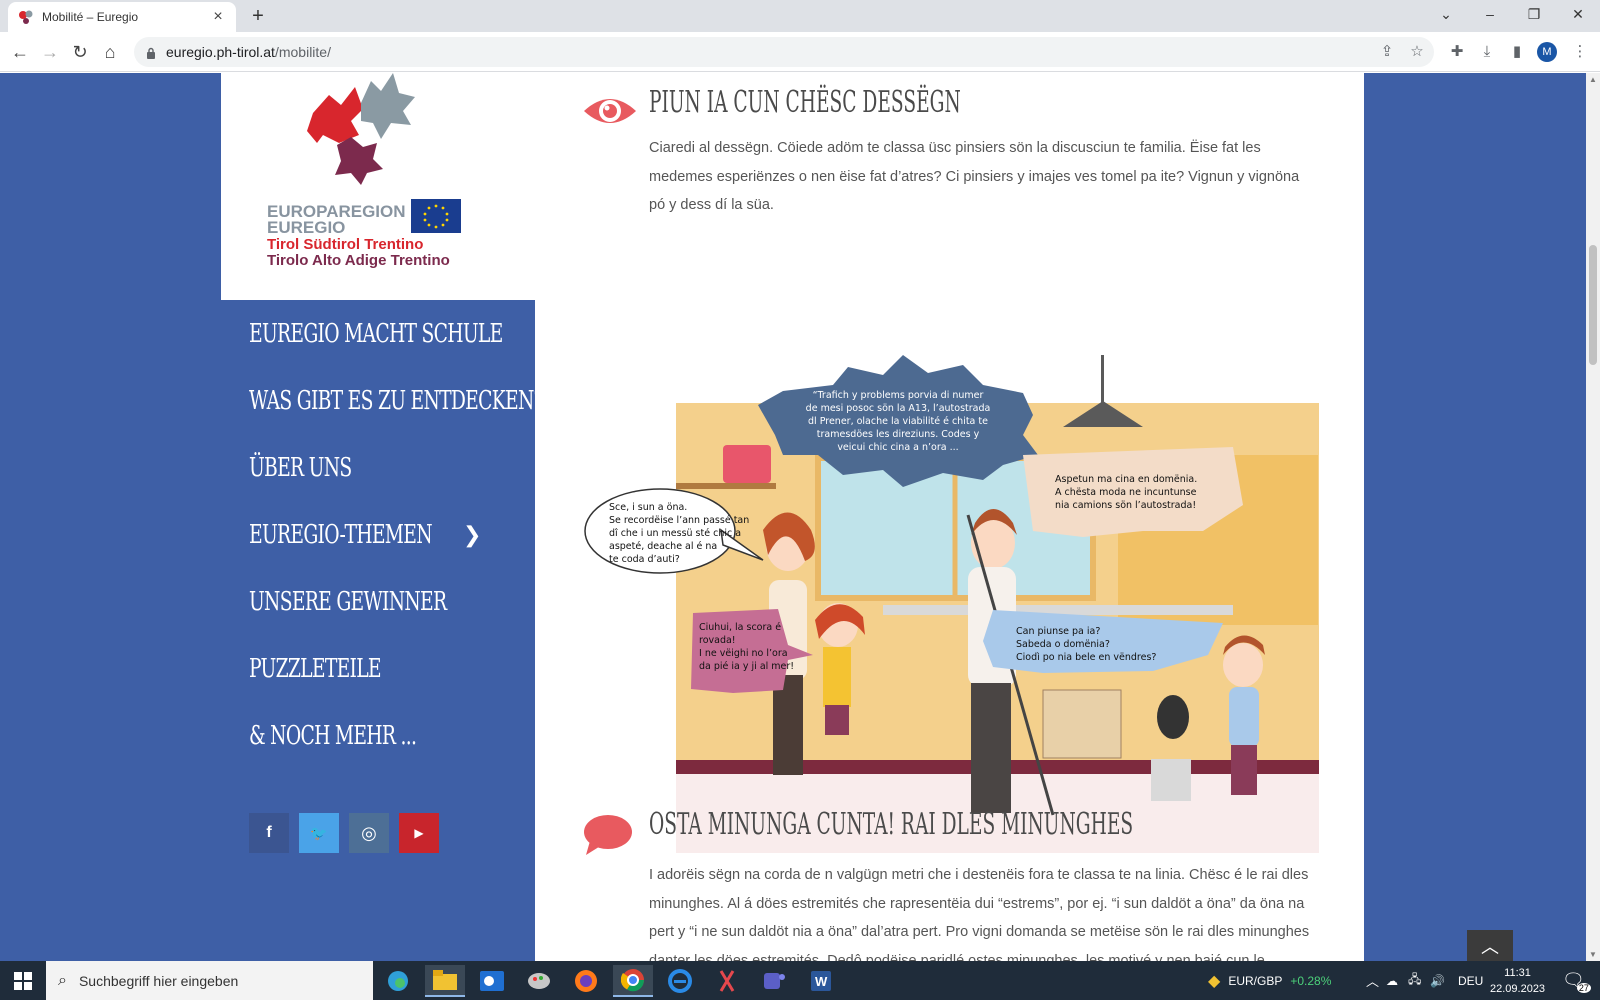 The image size is (1600, 1000). What do you see at coordinates (1437, 980) in the screenshot?
I see `volume-icon: 🔊` at bounding box center [1437, 980].